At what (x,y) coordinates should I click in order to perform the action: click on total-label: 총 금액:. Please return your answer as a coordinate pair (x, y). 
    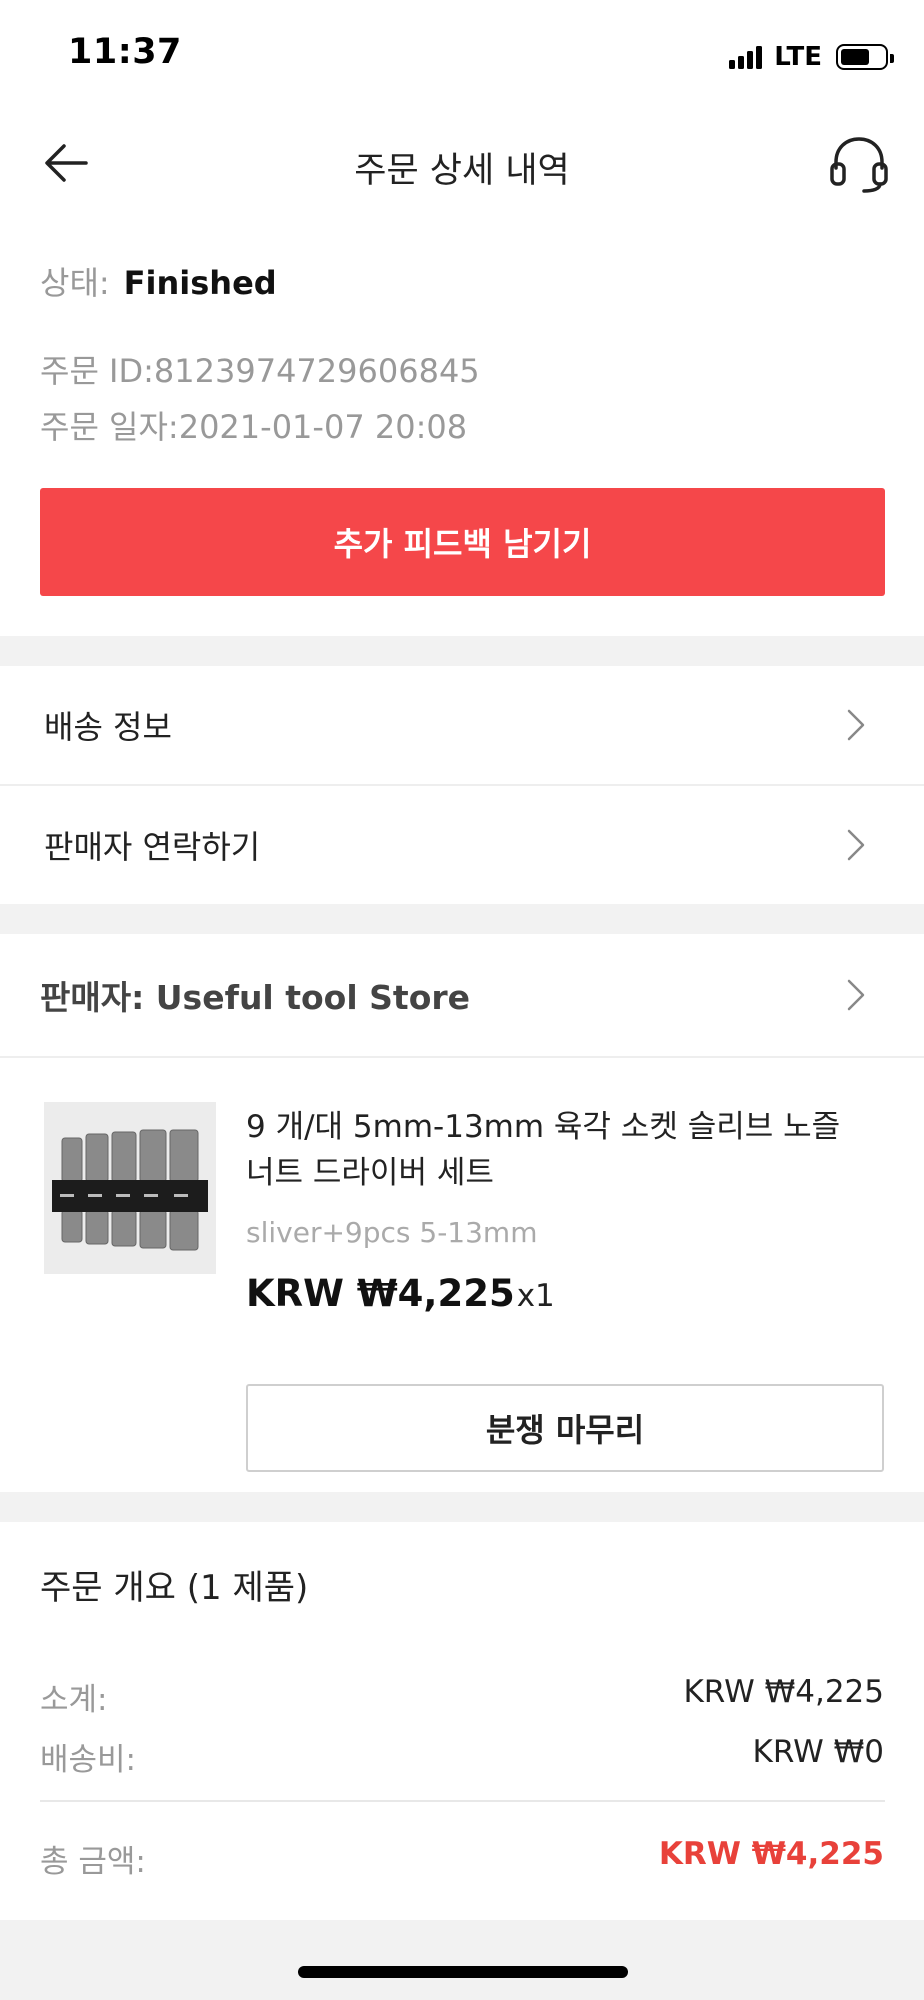
    Looking at the image, I should click on (93, 1862).